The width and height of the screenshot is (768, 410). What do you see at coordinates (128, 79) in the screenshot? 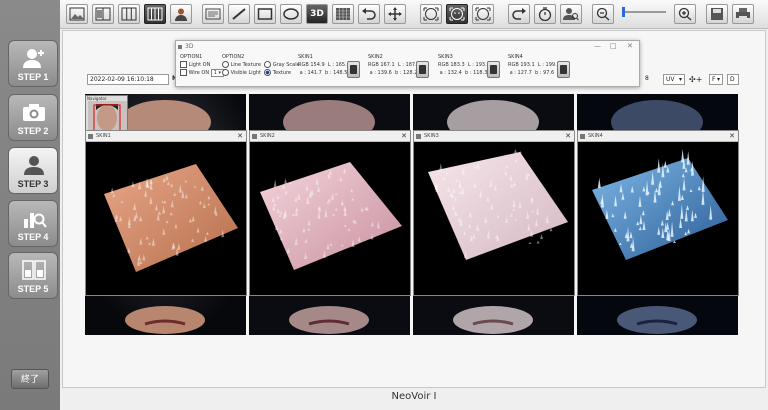
I see `date-select: 2022-02-09 16:10:18` at bounding box center [128, 79].